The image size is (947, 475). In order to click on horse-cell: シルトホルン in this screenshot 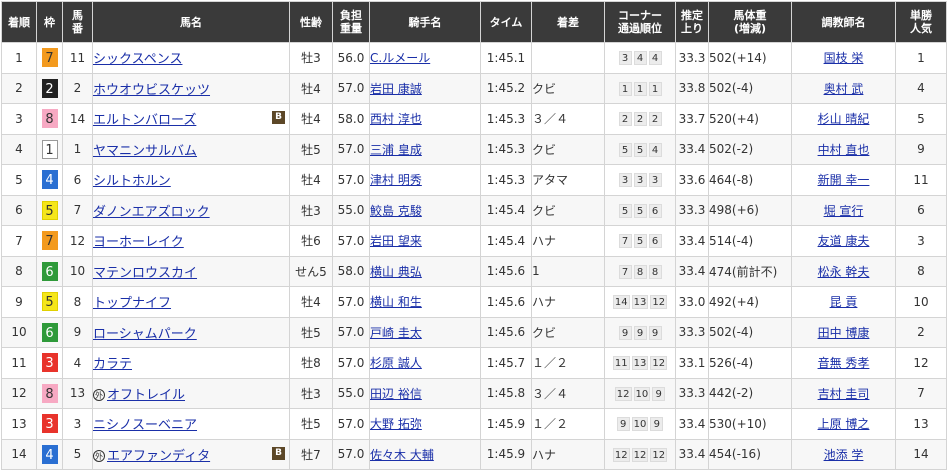, I will do `click(191, 180)`.